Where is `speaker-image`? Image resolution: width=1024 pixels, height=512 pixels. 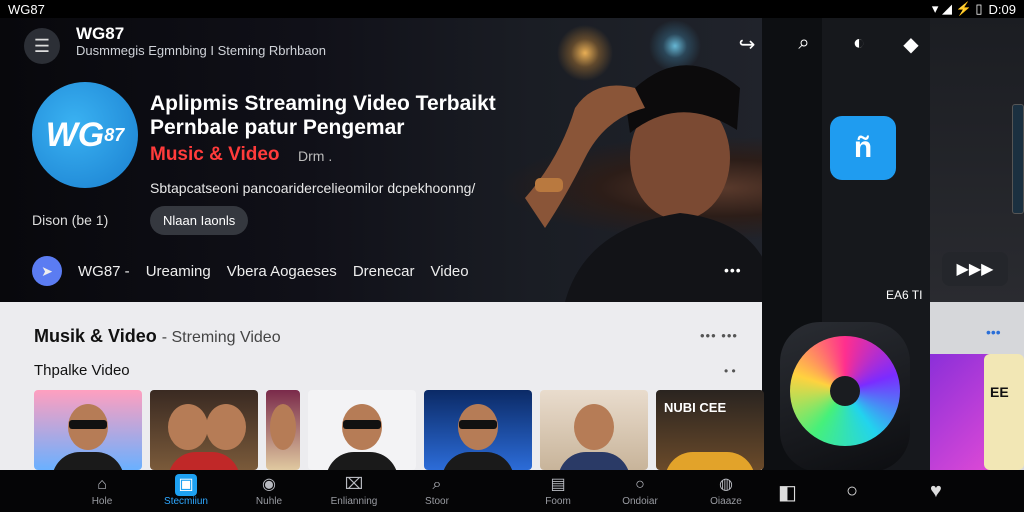
speaker-image is located at coordinates (845, 397).